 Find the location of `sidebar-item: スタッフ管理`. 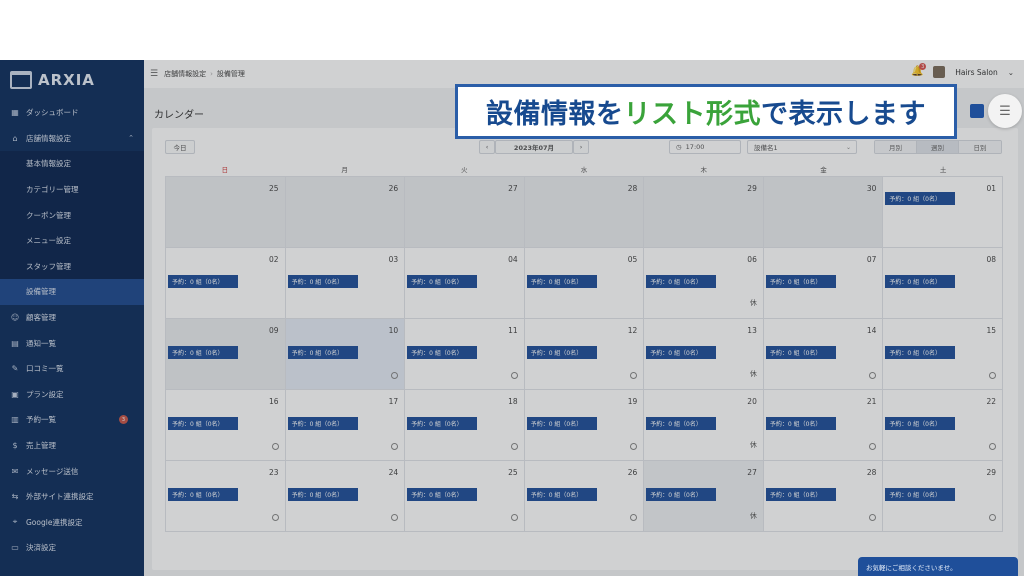

sidebar-item: スタッフ管理 is located at coordinates (72, 266).